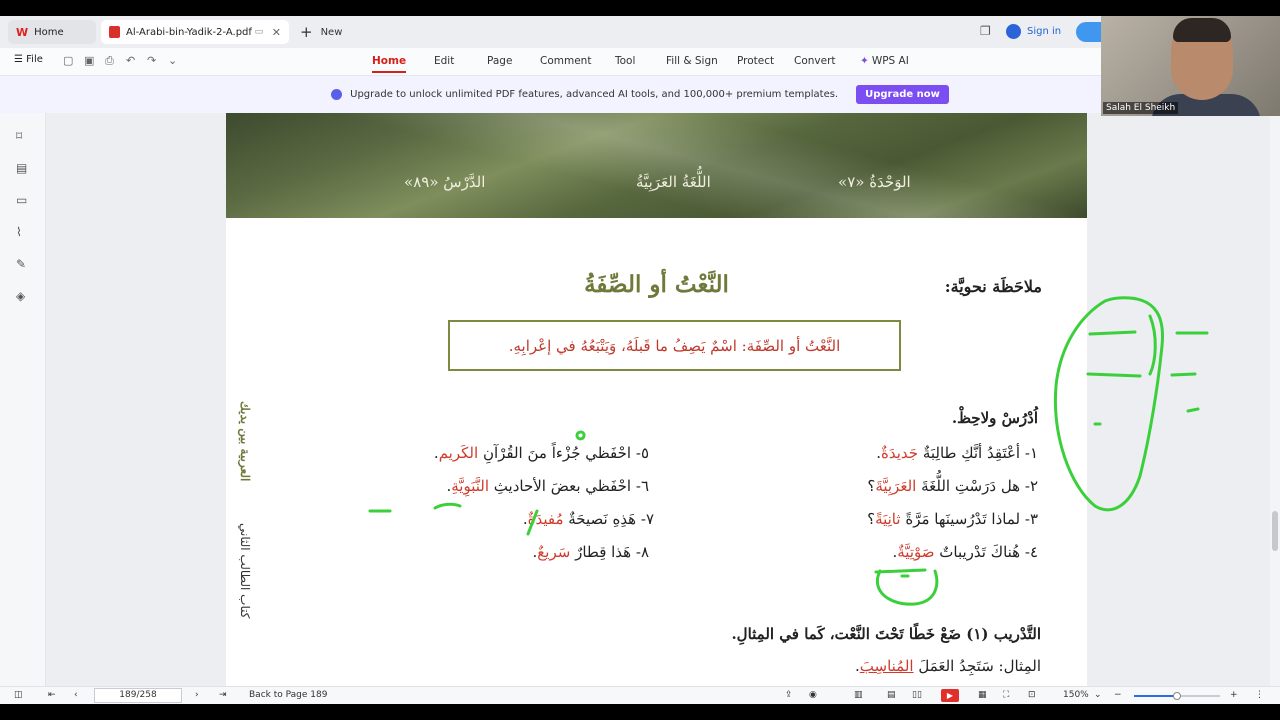 The height and width of the screenshot is (720, 1280). What do you see at coordinates (985, 31) in the screenshot?
I see `restore-window-icon: ❐` at bounding box center [985, 31].